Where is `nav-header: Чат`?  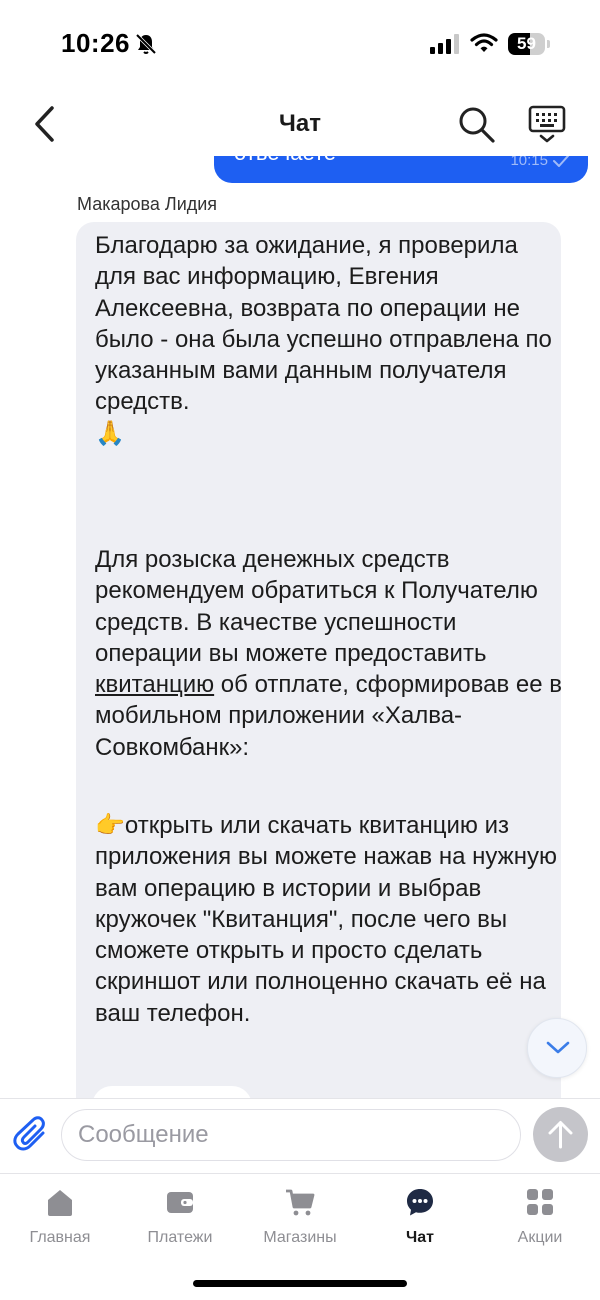 nav-header: Чат is located at coordinates (300, 123).